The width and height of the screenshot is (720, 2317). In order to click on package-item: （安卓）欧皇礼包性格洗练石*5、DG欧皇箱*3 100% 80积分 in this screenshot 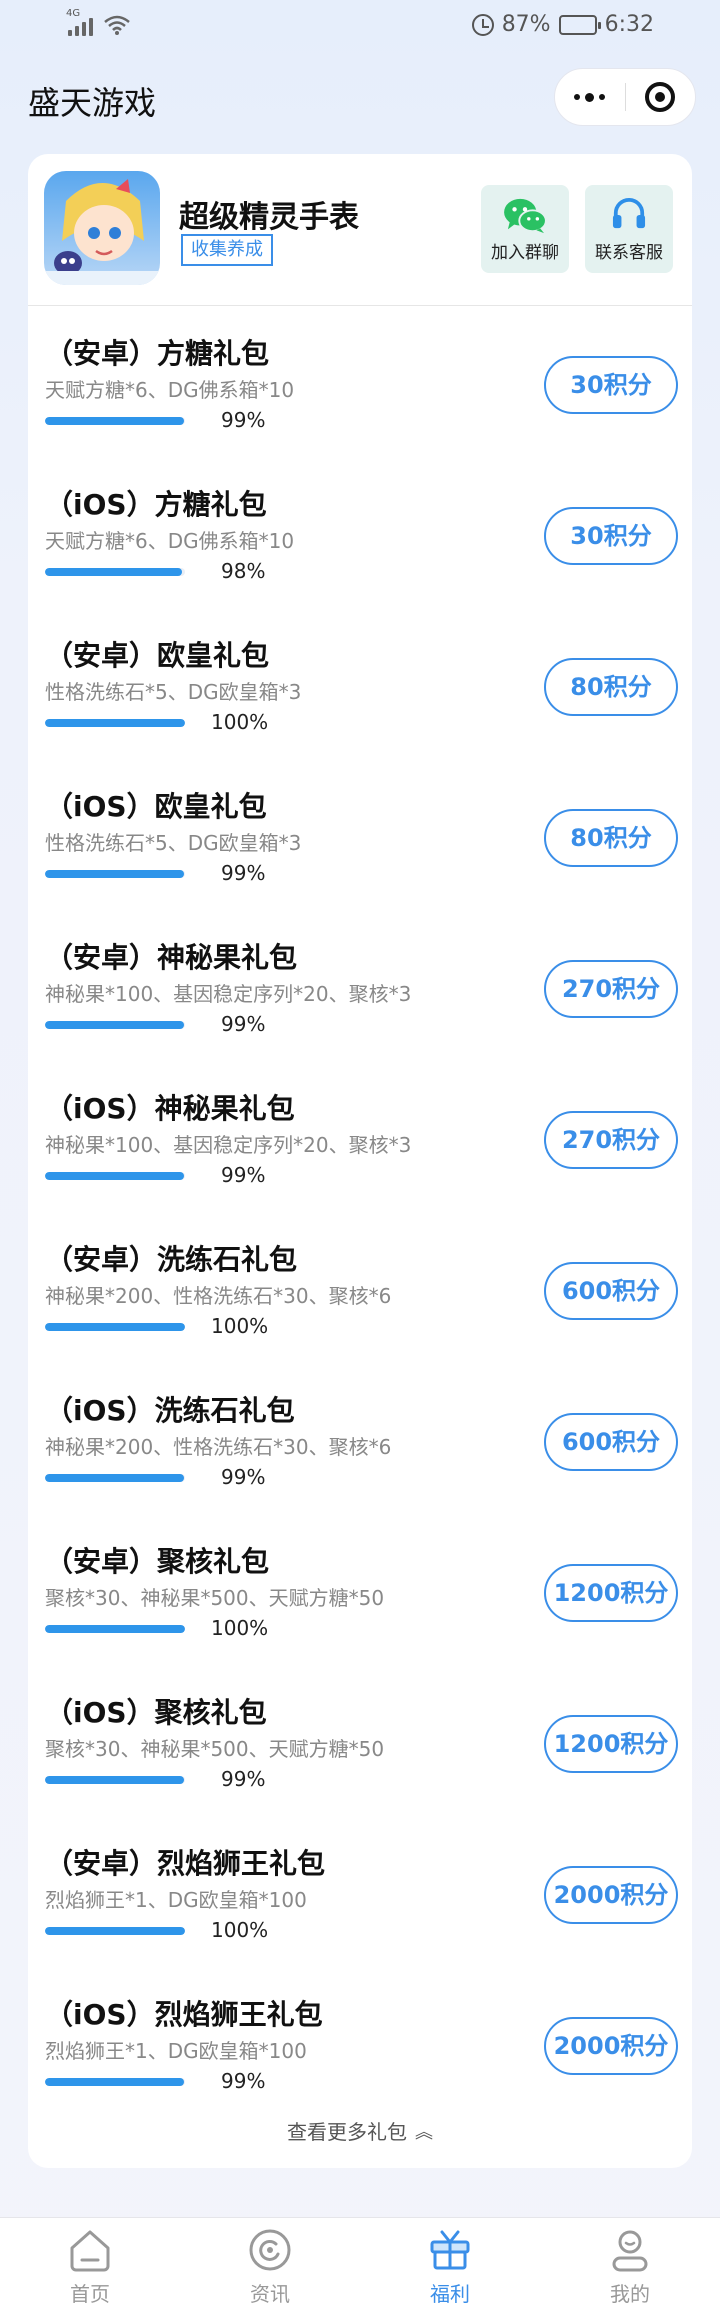, I will do `click(360, 683)`.